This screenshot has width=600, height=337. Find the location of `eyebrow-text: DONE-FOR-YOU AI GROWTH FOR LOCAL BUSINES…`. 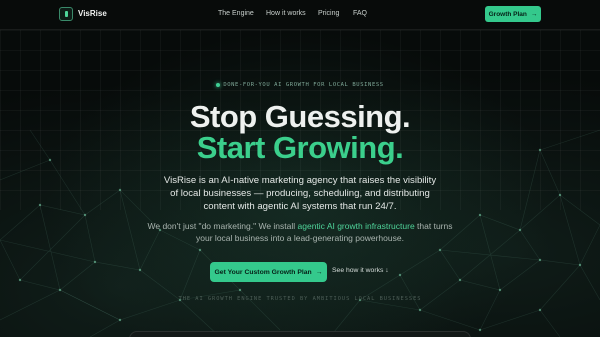

eyebrow-text: DONE-FOR-YOU AI GROWTH FOR LOCAL BUSINES… is located at coordinates (303, 85).